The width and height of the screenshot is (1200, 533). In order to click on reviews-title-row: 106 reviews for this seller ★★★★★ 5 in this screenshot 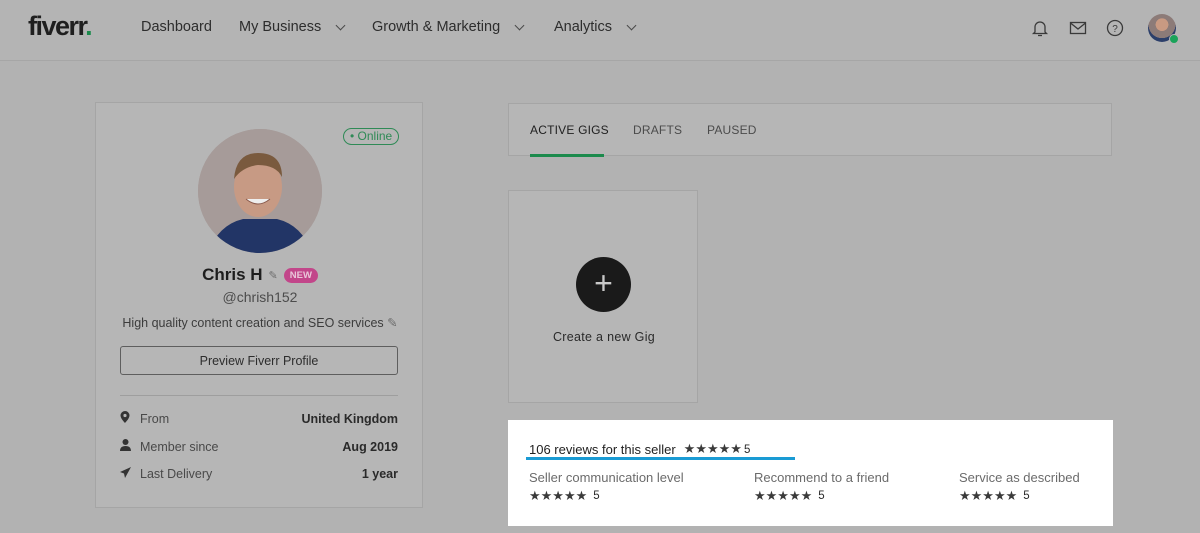, I will do `click(639, 449)`.